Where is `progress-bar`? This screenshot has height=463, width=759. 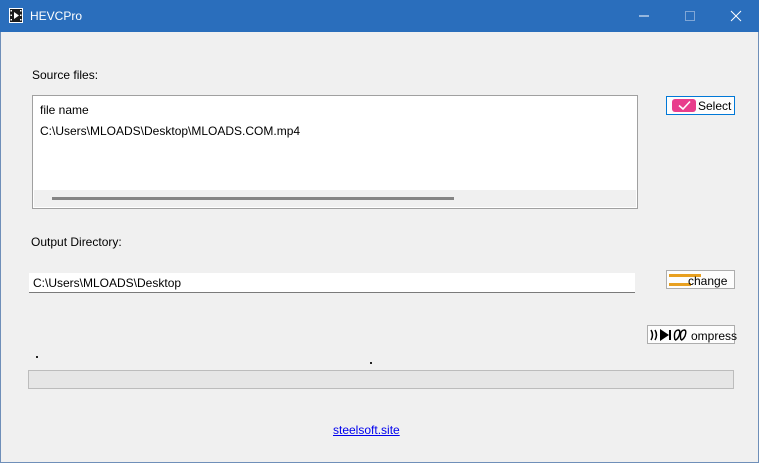
progress-bar is located at coordinates (381, 379).